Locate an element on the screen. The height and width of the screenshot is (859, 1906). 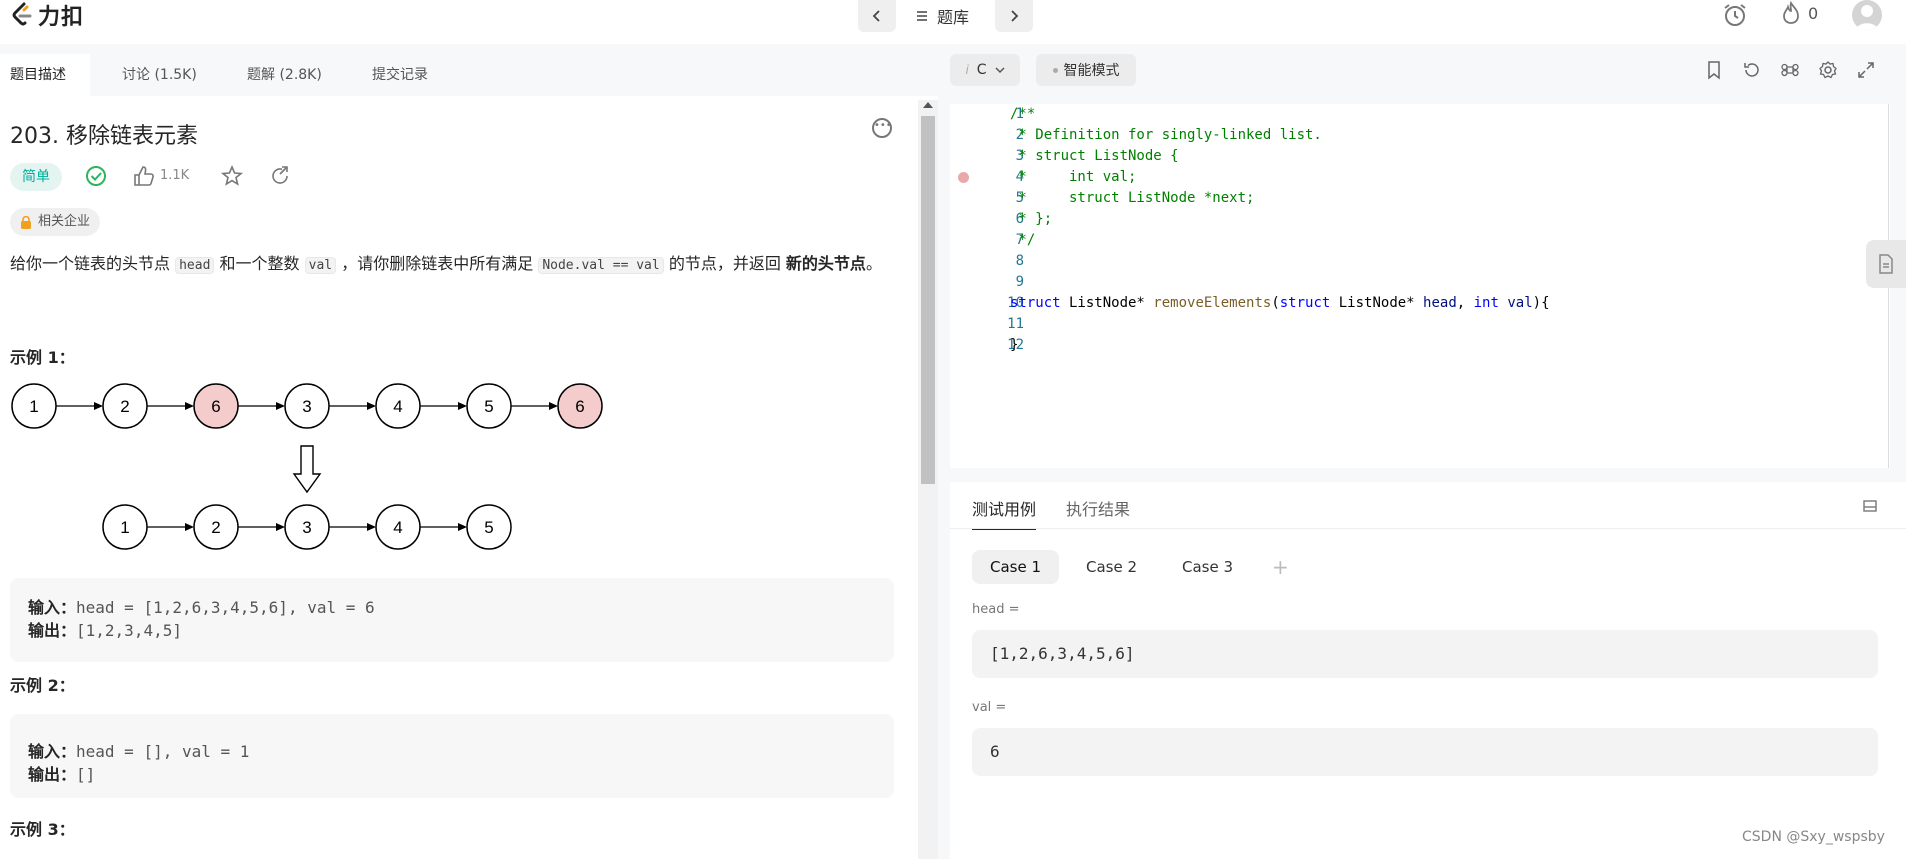
before-list-node-value: 5 is located at coordinates (488, 406).